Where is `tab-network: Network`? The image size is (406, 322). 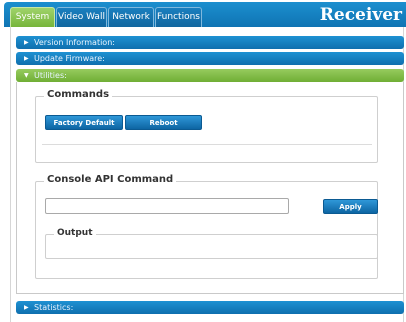 tab-network: Network is located at coordinates (131, 17).